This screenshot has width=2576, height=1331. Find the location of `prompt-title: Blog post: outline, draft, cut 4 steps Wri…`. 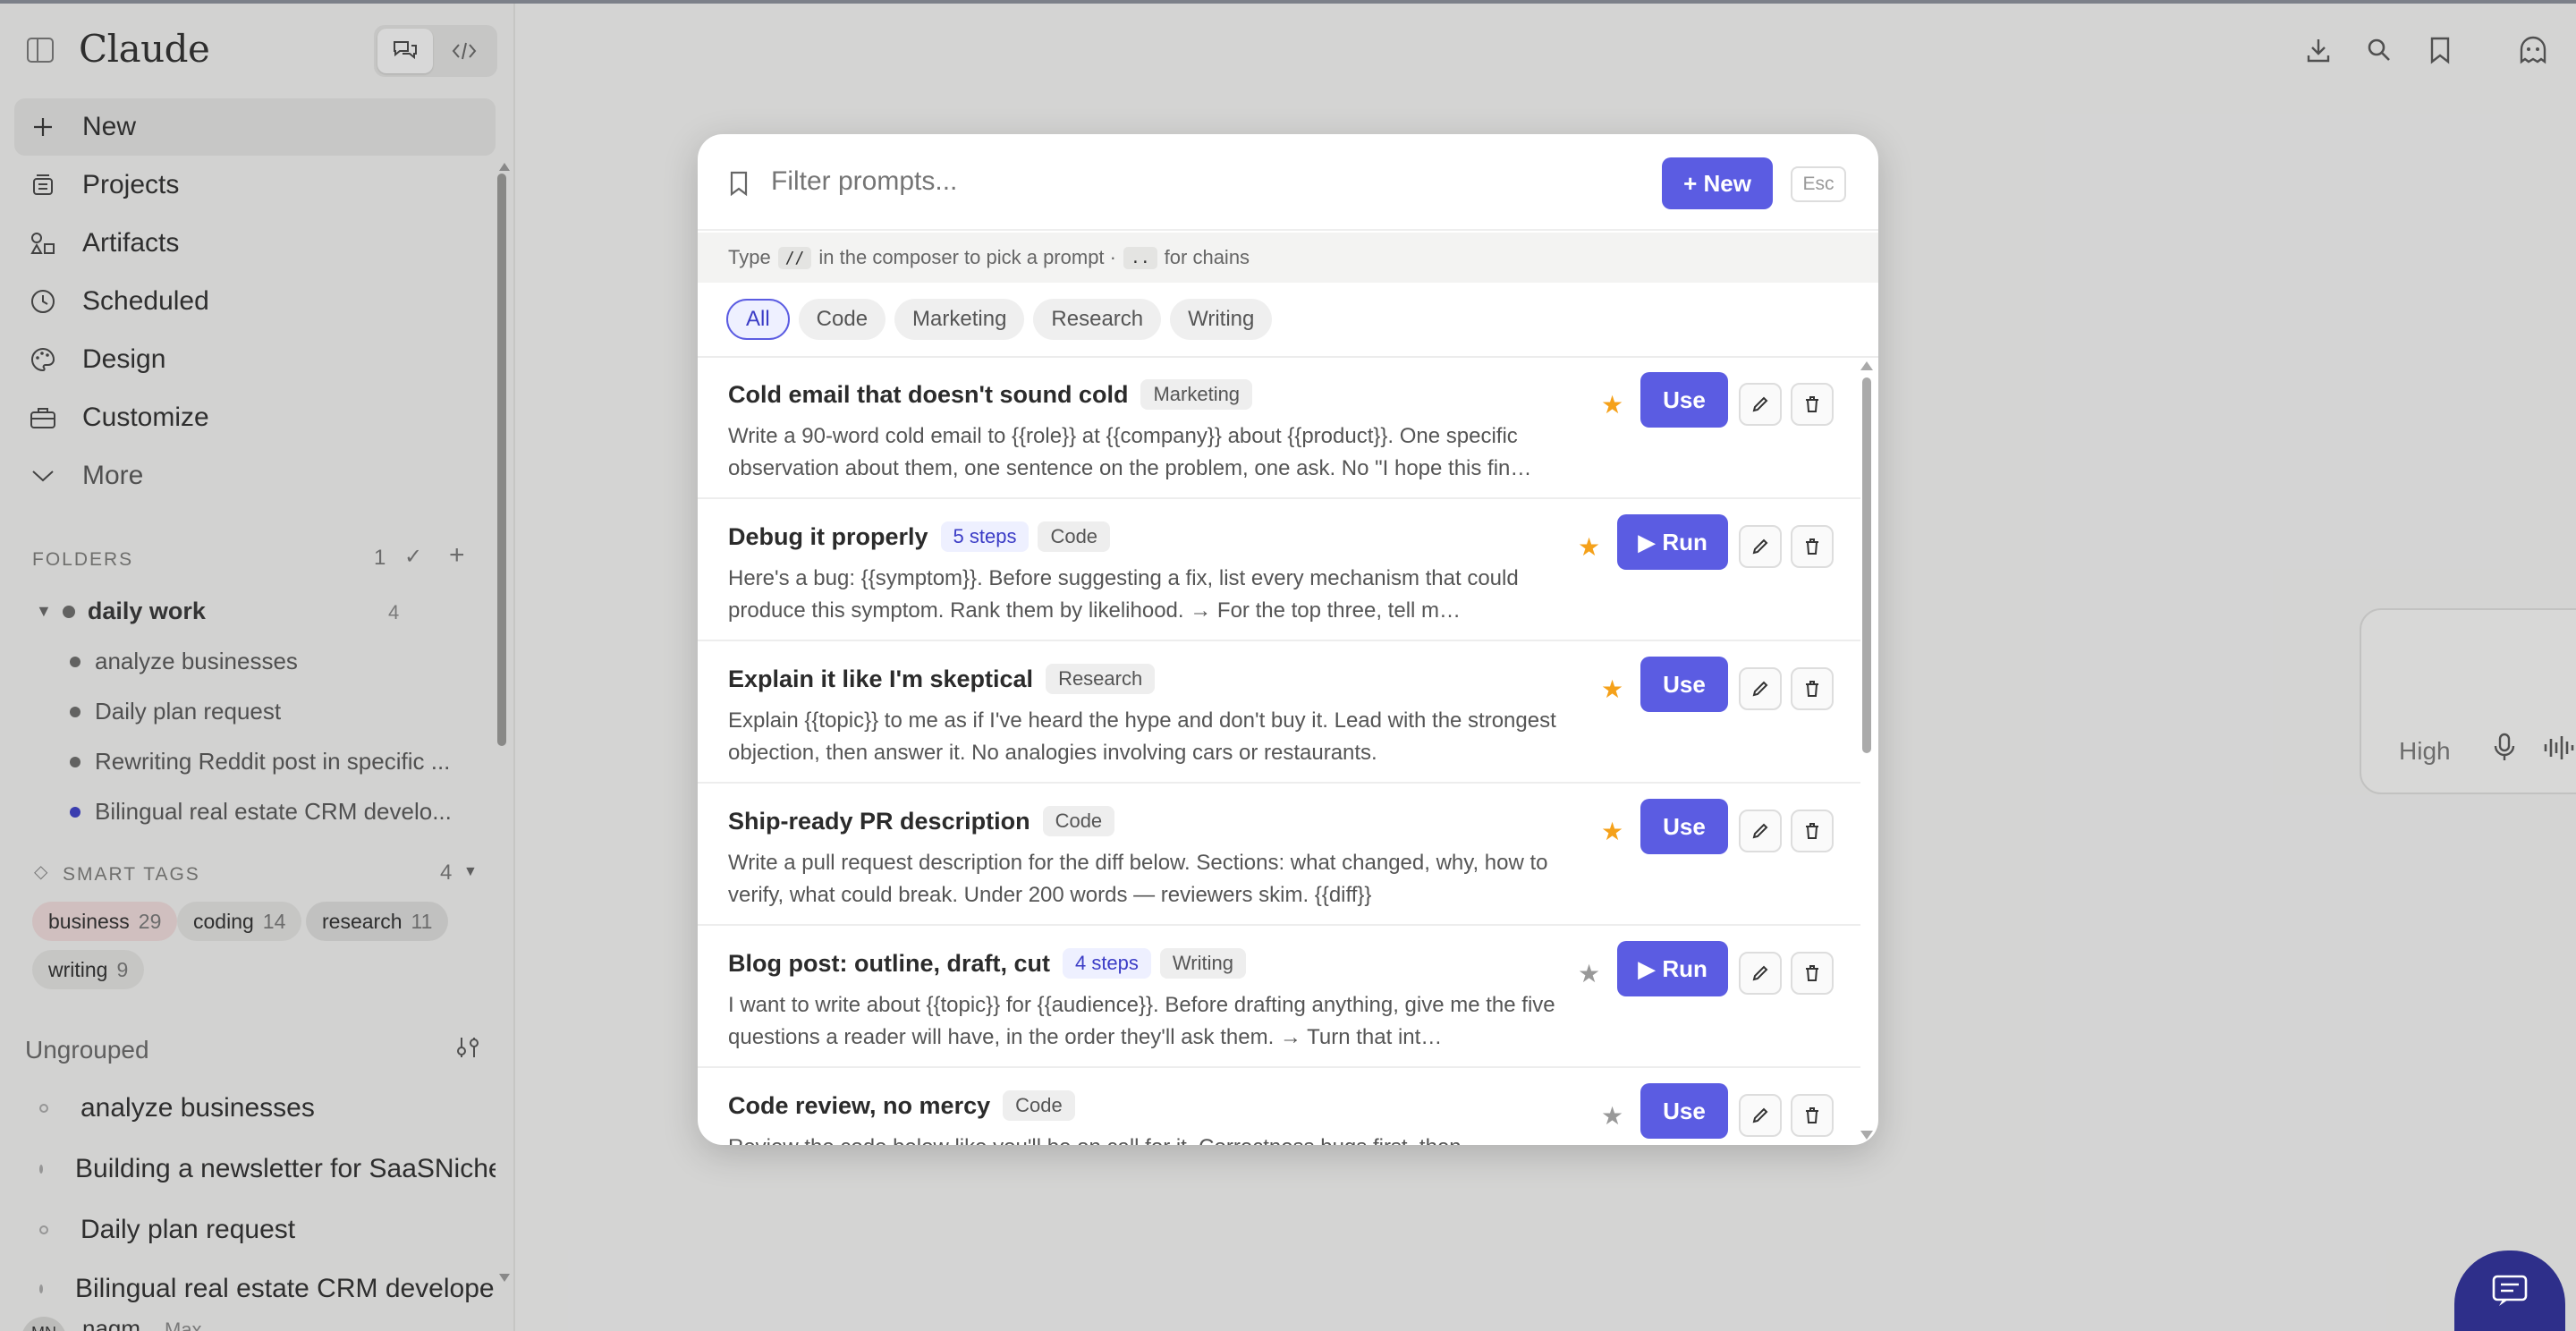

prompt-title: Blog post: outline, draft, cut 4 steps Wri… is located at coordinates (987, 963).